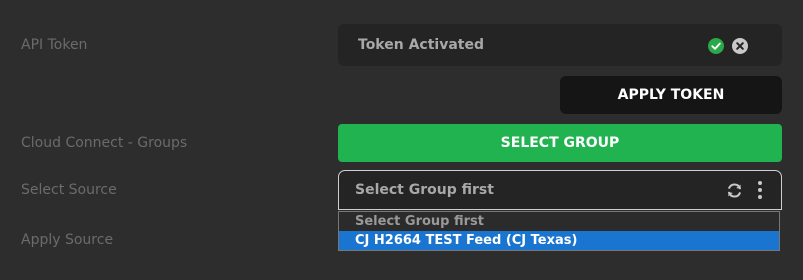 The width and height of the screenshot is (803, 280). What do you see at coordinates (67, 240) in the screenshot?
I see `apply-source-label: Apply Source` at bounding box center [67, 240].